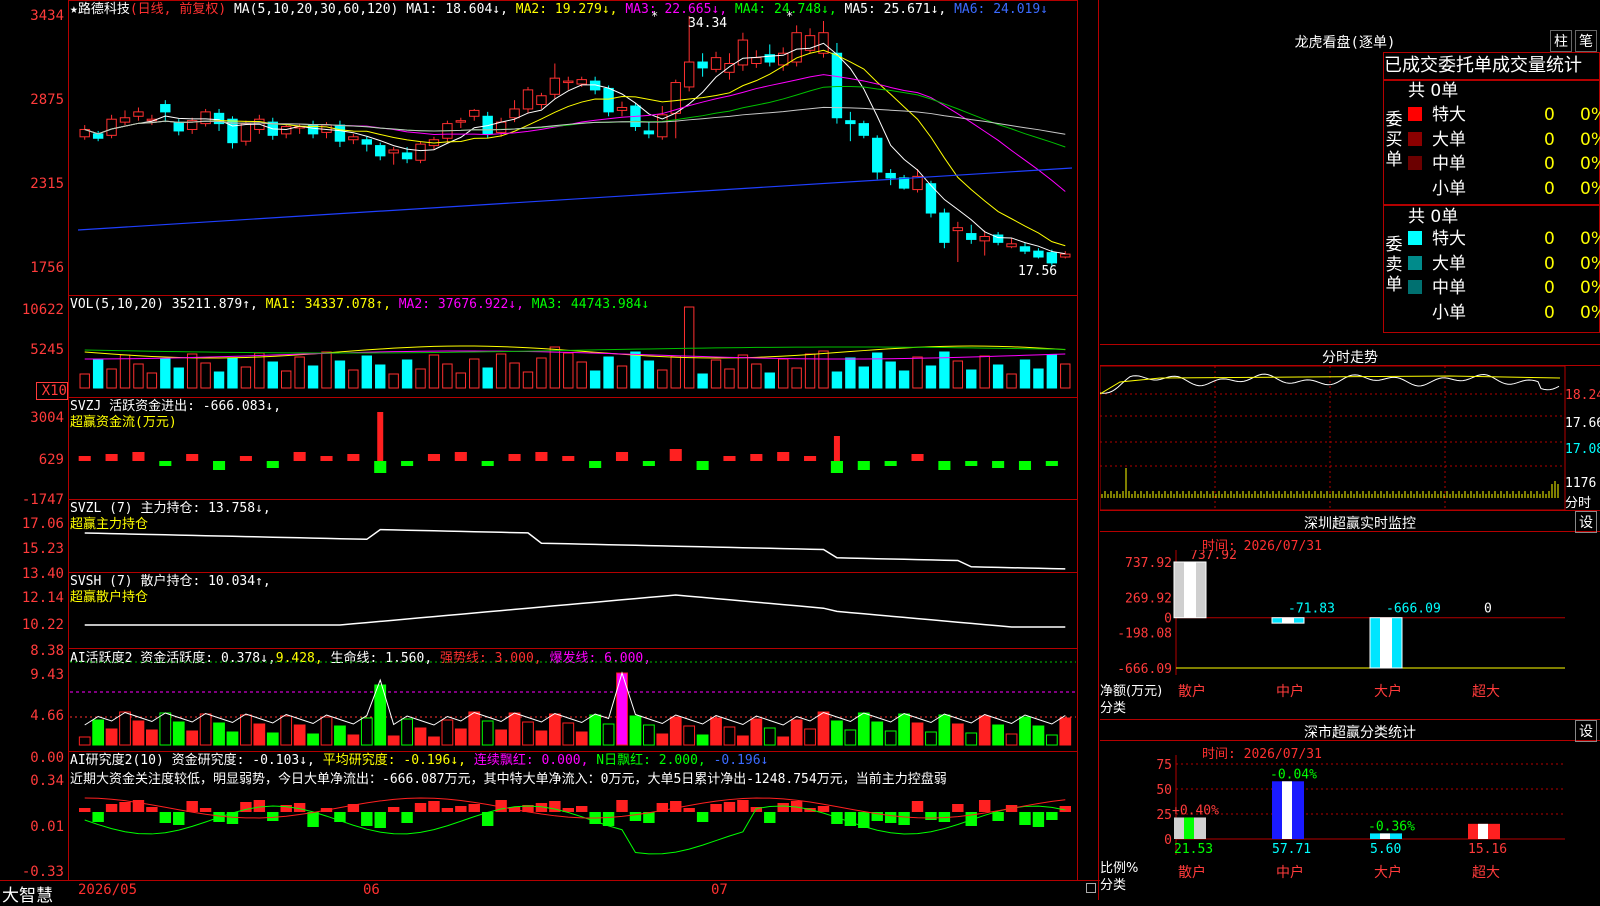 This screenshot has width=1600, height=906. What do you see at coordinates (1449, 263) in the screenshot?
I see `order-size-label: 大单` at bounding box center [1449, 263].